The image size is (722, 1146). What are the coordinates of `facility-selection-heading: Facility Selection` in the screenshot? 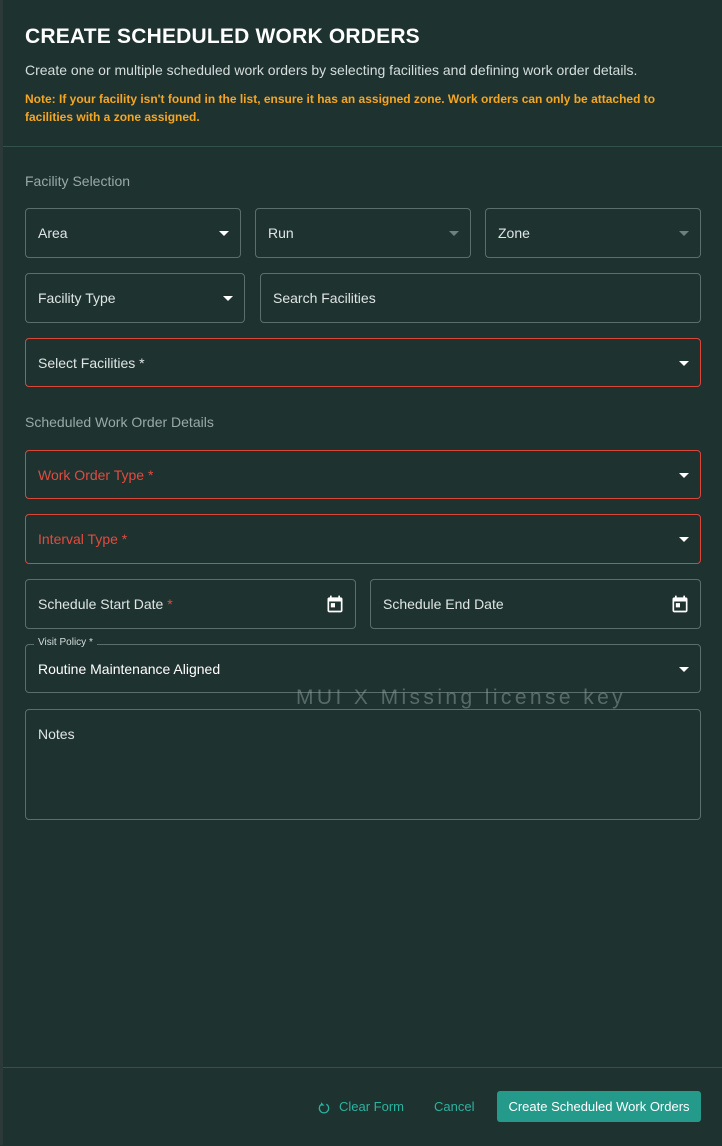 It's located at (78, 181).